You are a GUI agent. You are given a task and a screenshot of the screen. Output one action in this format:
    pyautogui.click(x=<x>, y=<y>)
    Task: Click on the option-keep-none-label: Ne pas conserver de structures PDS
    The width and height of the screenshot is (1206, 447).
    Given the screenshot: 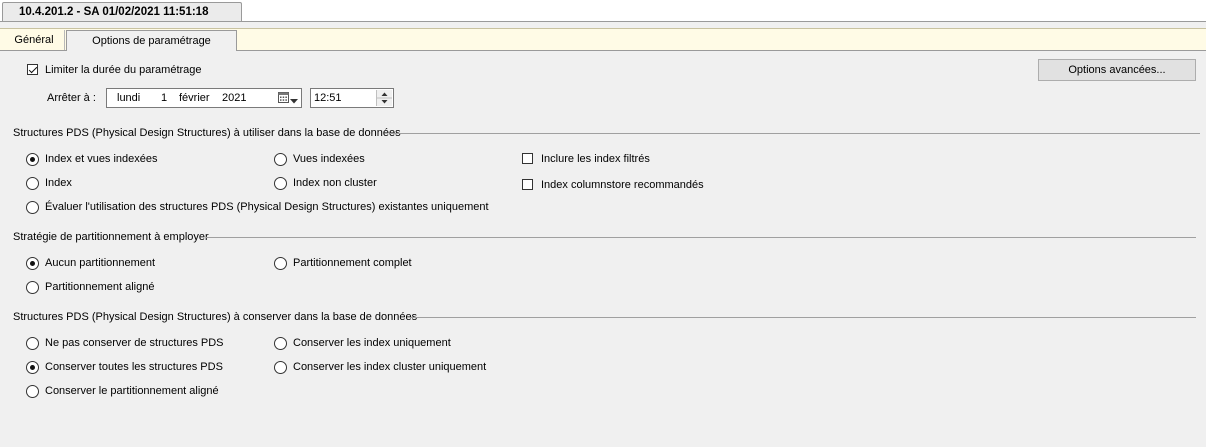 What is the action you would take?
    pyautogui.click(x=134, y=343)
    